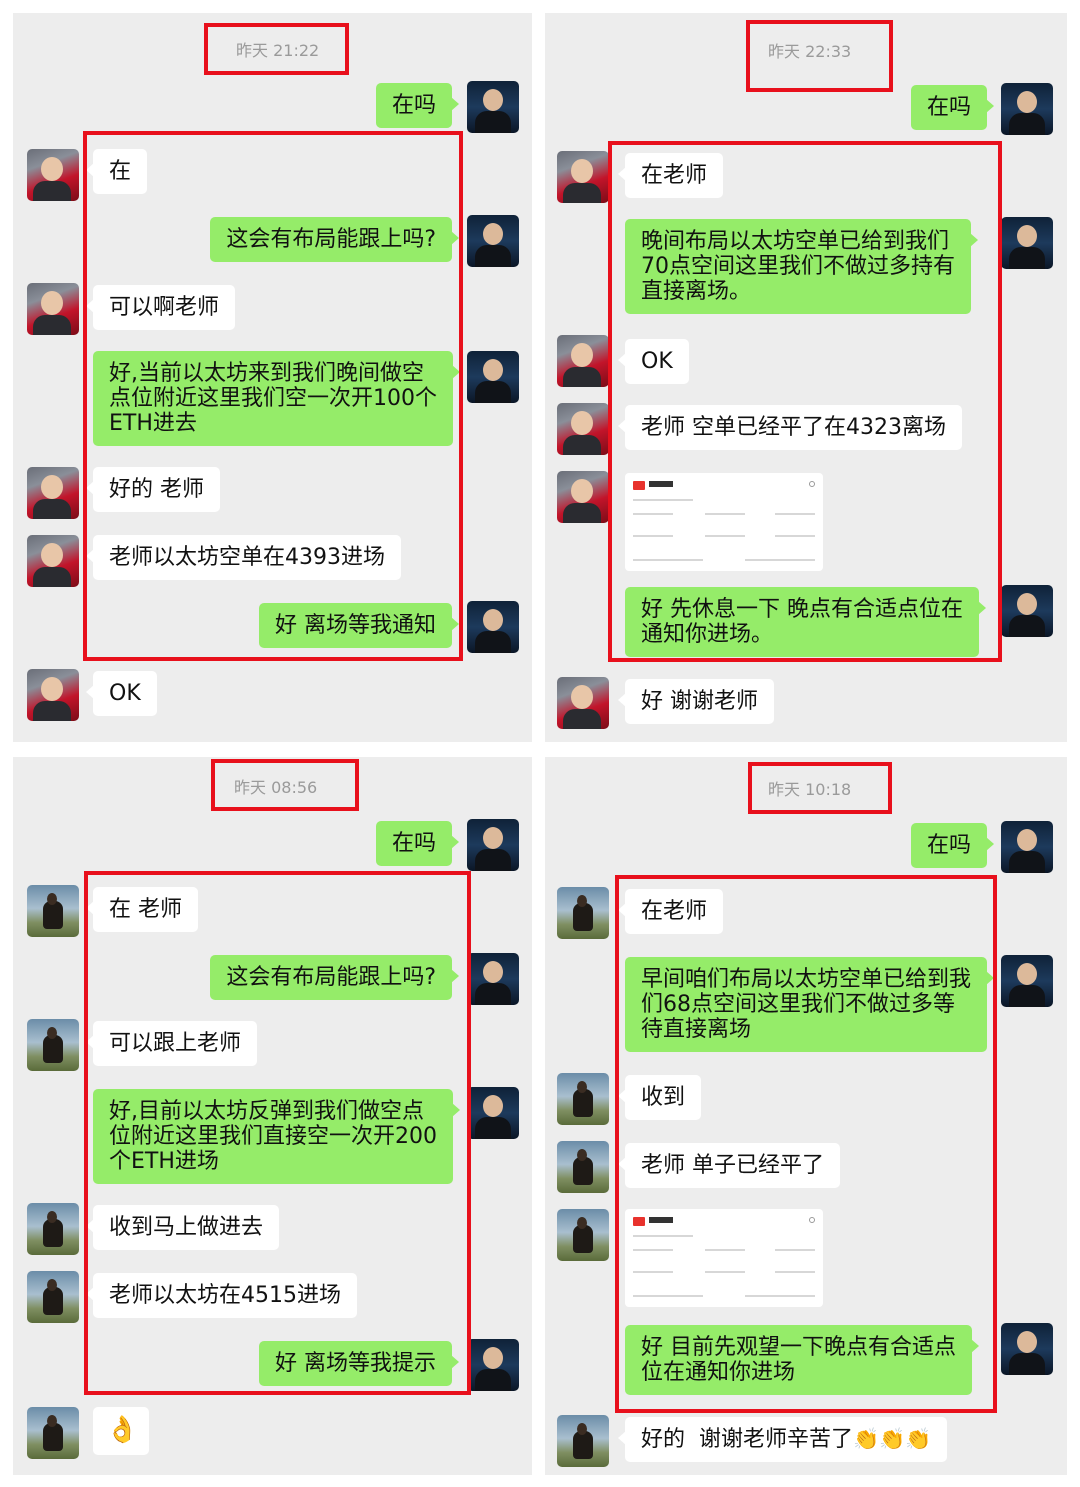 Image resolution: width=1080 pixels, height=1487 pixels. I want to click on received-message: OK, so click(121, 693).